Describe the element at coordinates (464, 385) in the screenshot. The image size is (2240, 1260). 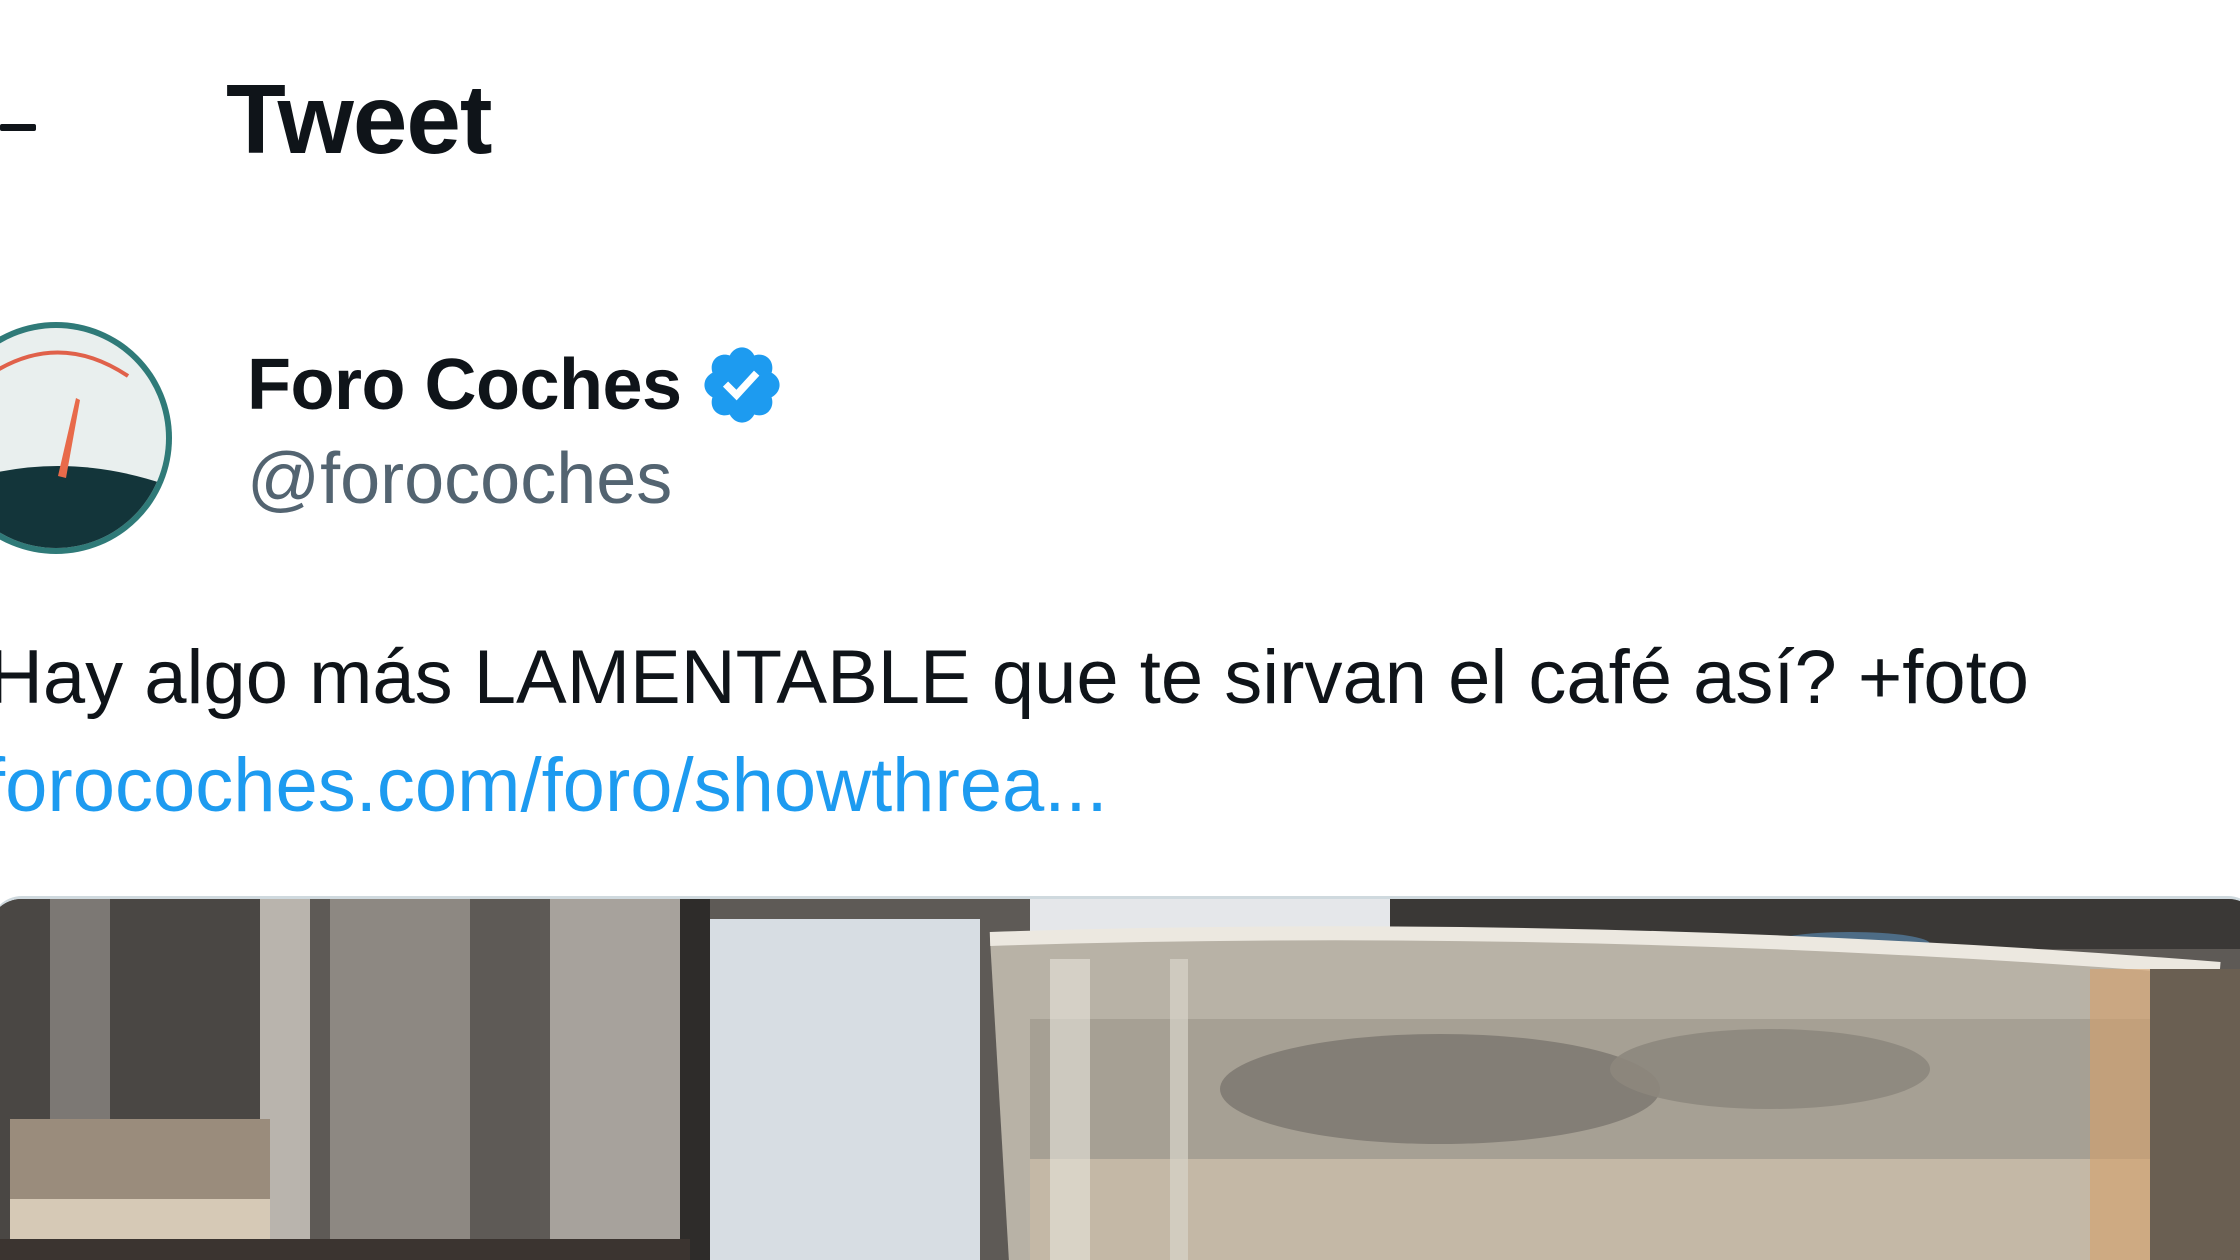
I see `author-name: Foro Coches` at that location.